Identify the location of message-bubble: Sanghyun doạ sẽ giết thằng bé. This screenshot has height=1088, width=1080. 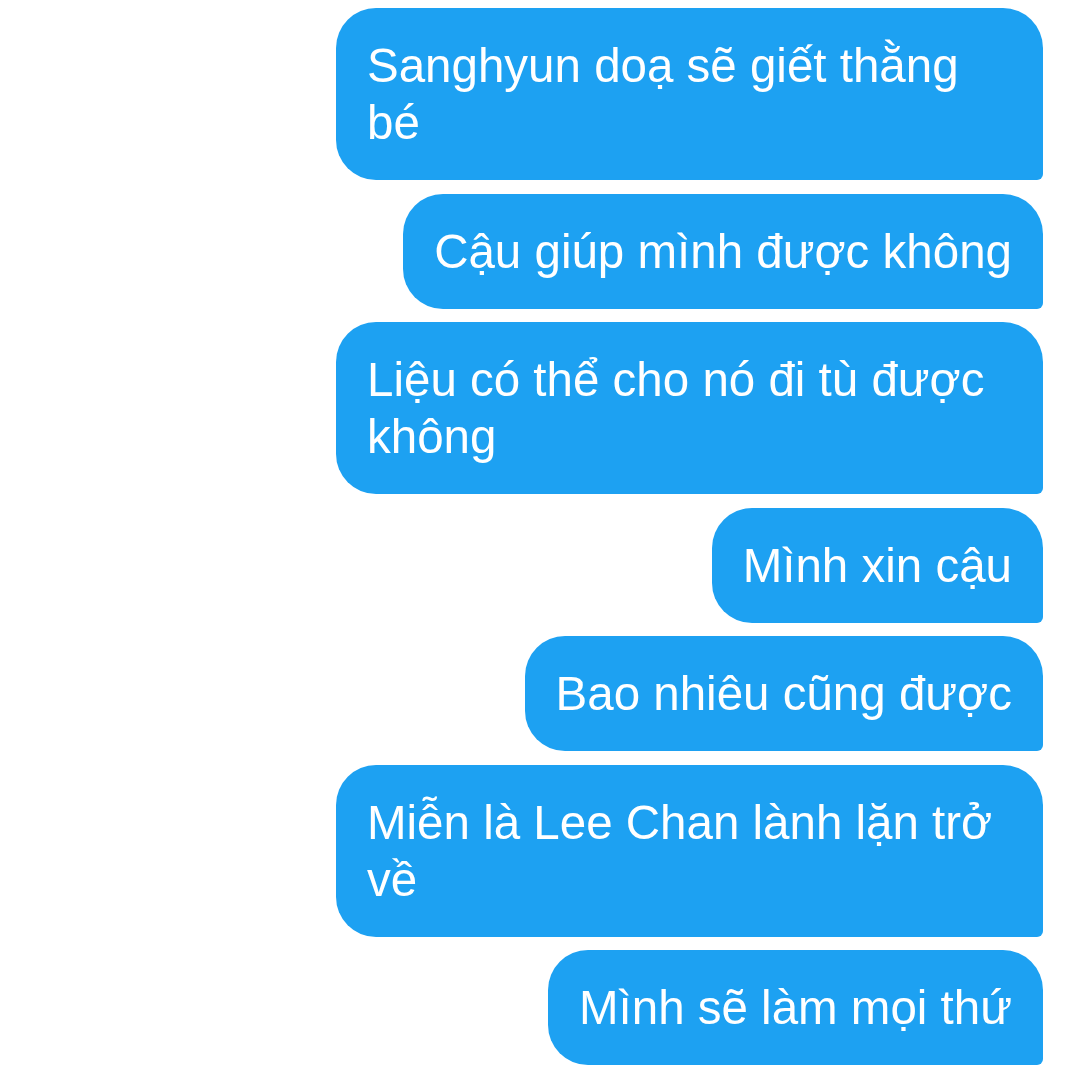
(689, 94).